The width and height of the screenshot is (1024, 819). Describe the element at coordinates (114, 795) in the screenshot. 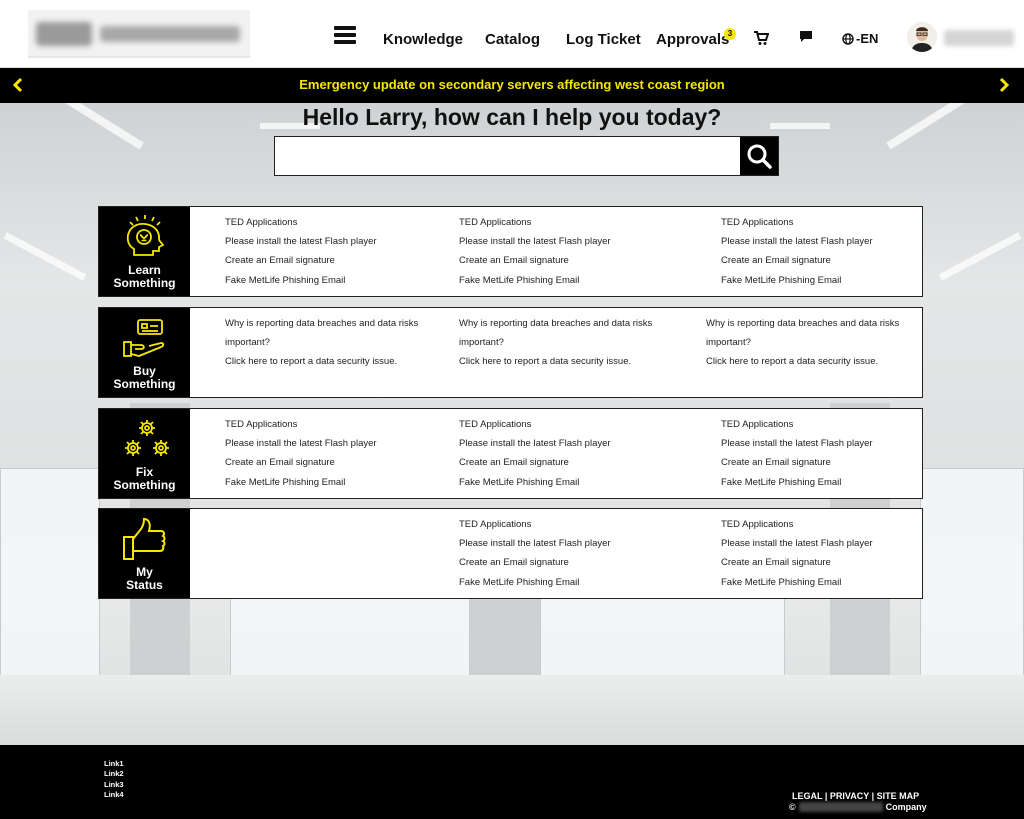

I see `footer-link: Link4` at that location.